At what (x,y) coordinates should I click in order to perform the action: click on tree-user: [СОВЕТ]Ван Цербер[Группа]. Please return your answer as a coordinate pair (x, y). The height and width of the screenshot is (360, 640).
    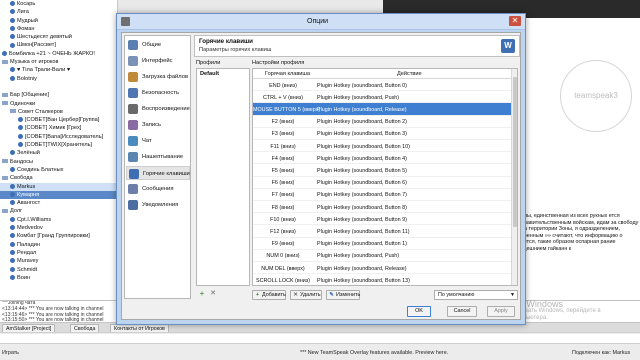
    Looking at the image, I should click on (58, 120).